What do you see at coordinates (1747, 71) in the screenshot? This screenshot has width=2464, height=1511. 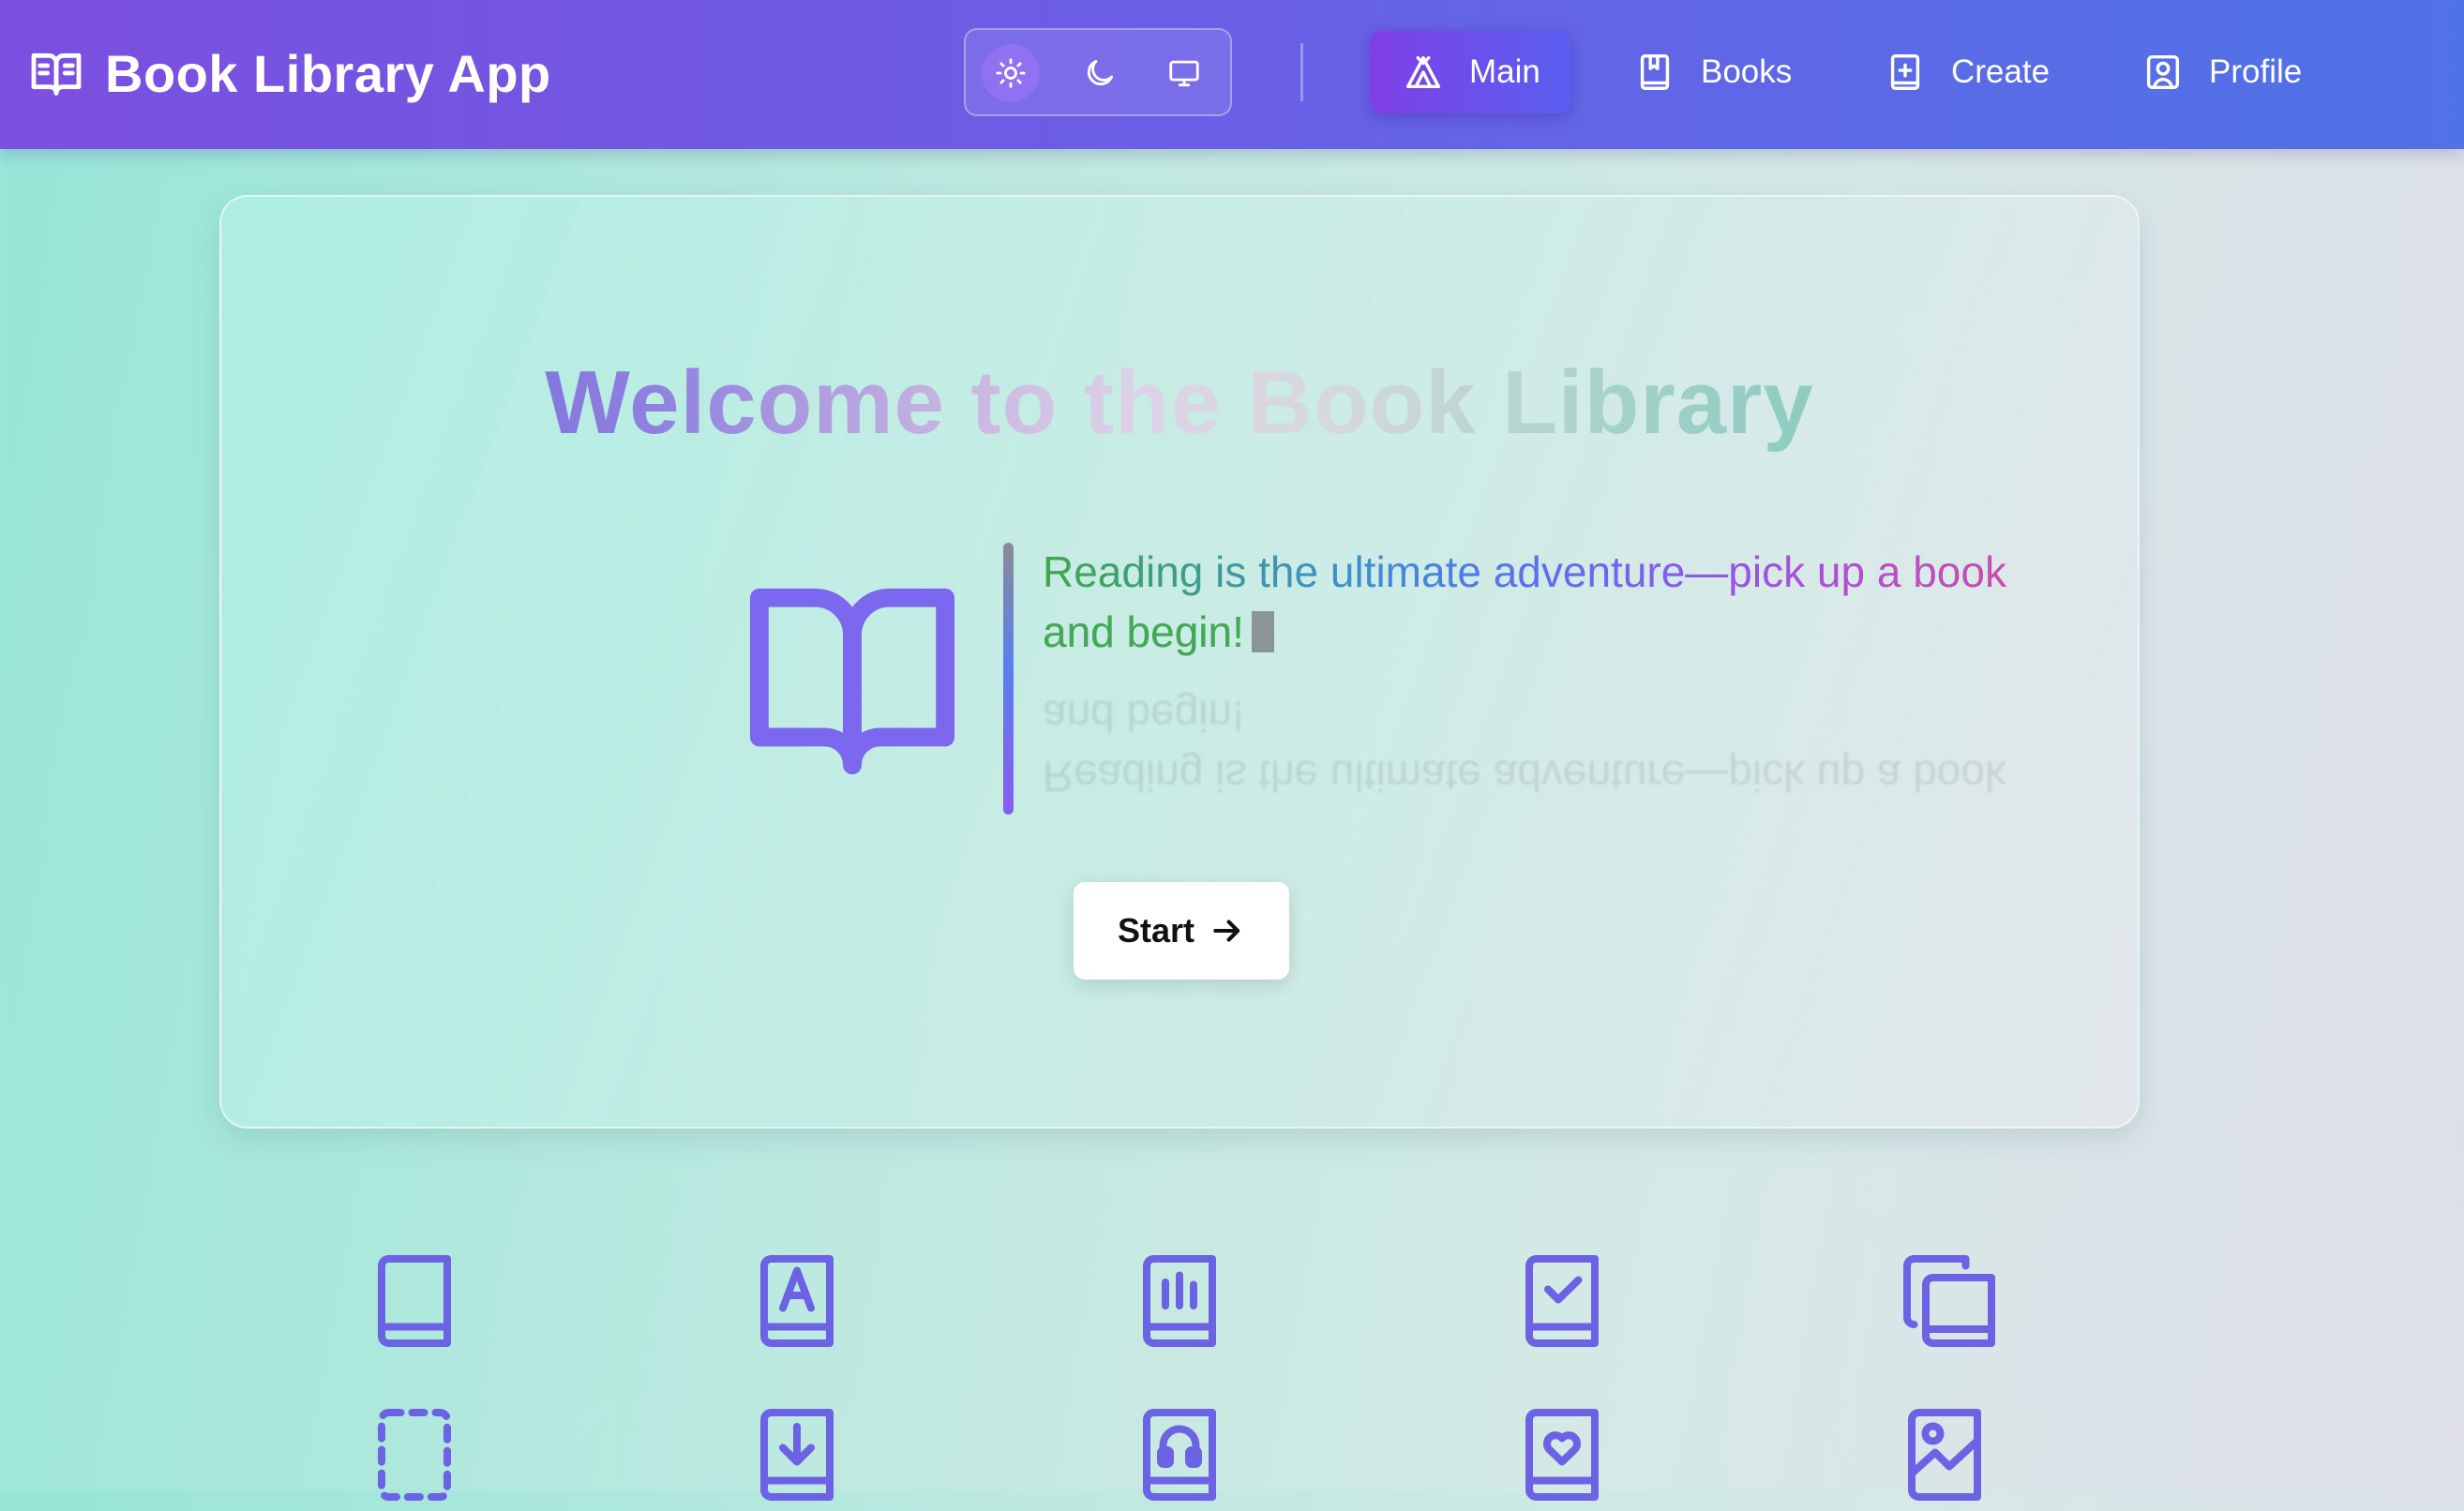 I see `nav-books-label: Books` at bounding box center [1747, 71].